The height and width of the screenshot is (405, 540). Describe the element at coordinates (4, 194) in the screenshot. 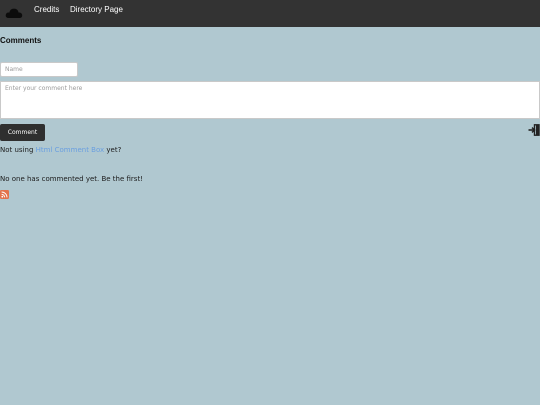

I see `rss-icon` at that location.